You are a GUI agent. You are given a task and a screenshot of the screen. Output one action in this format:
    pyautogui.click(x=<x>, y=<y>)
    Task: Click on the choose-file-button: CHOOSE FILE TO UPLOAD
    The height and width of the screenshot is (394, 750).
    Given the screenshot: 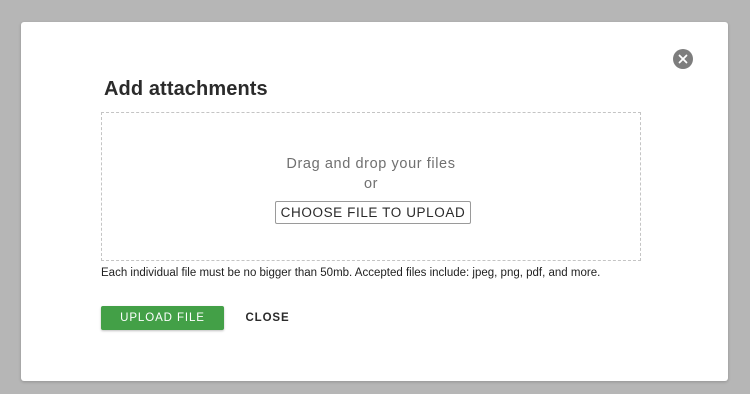 What is the action you would take?
    pyautogui.click(x=373, y=212)
    